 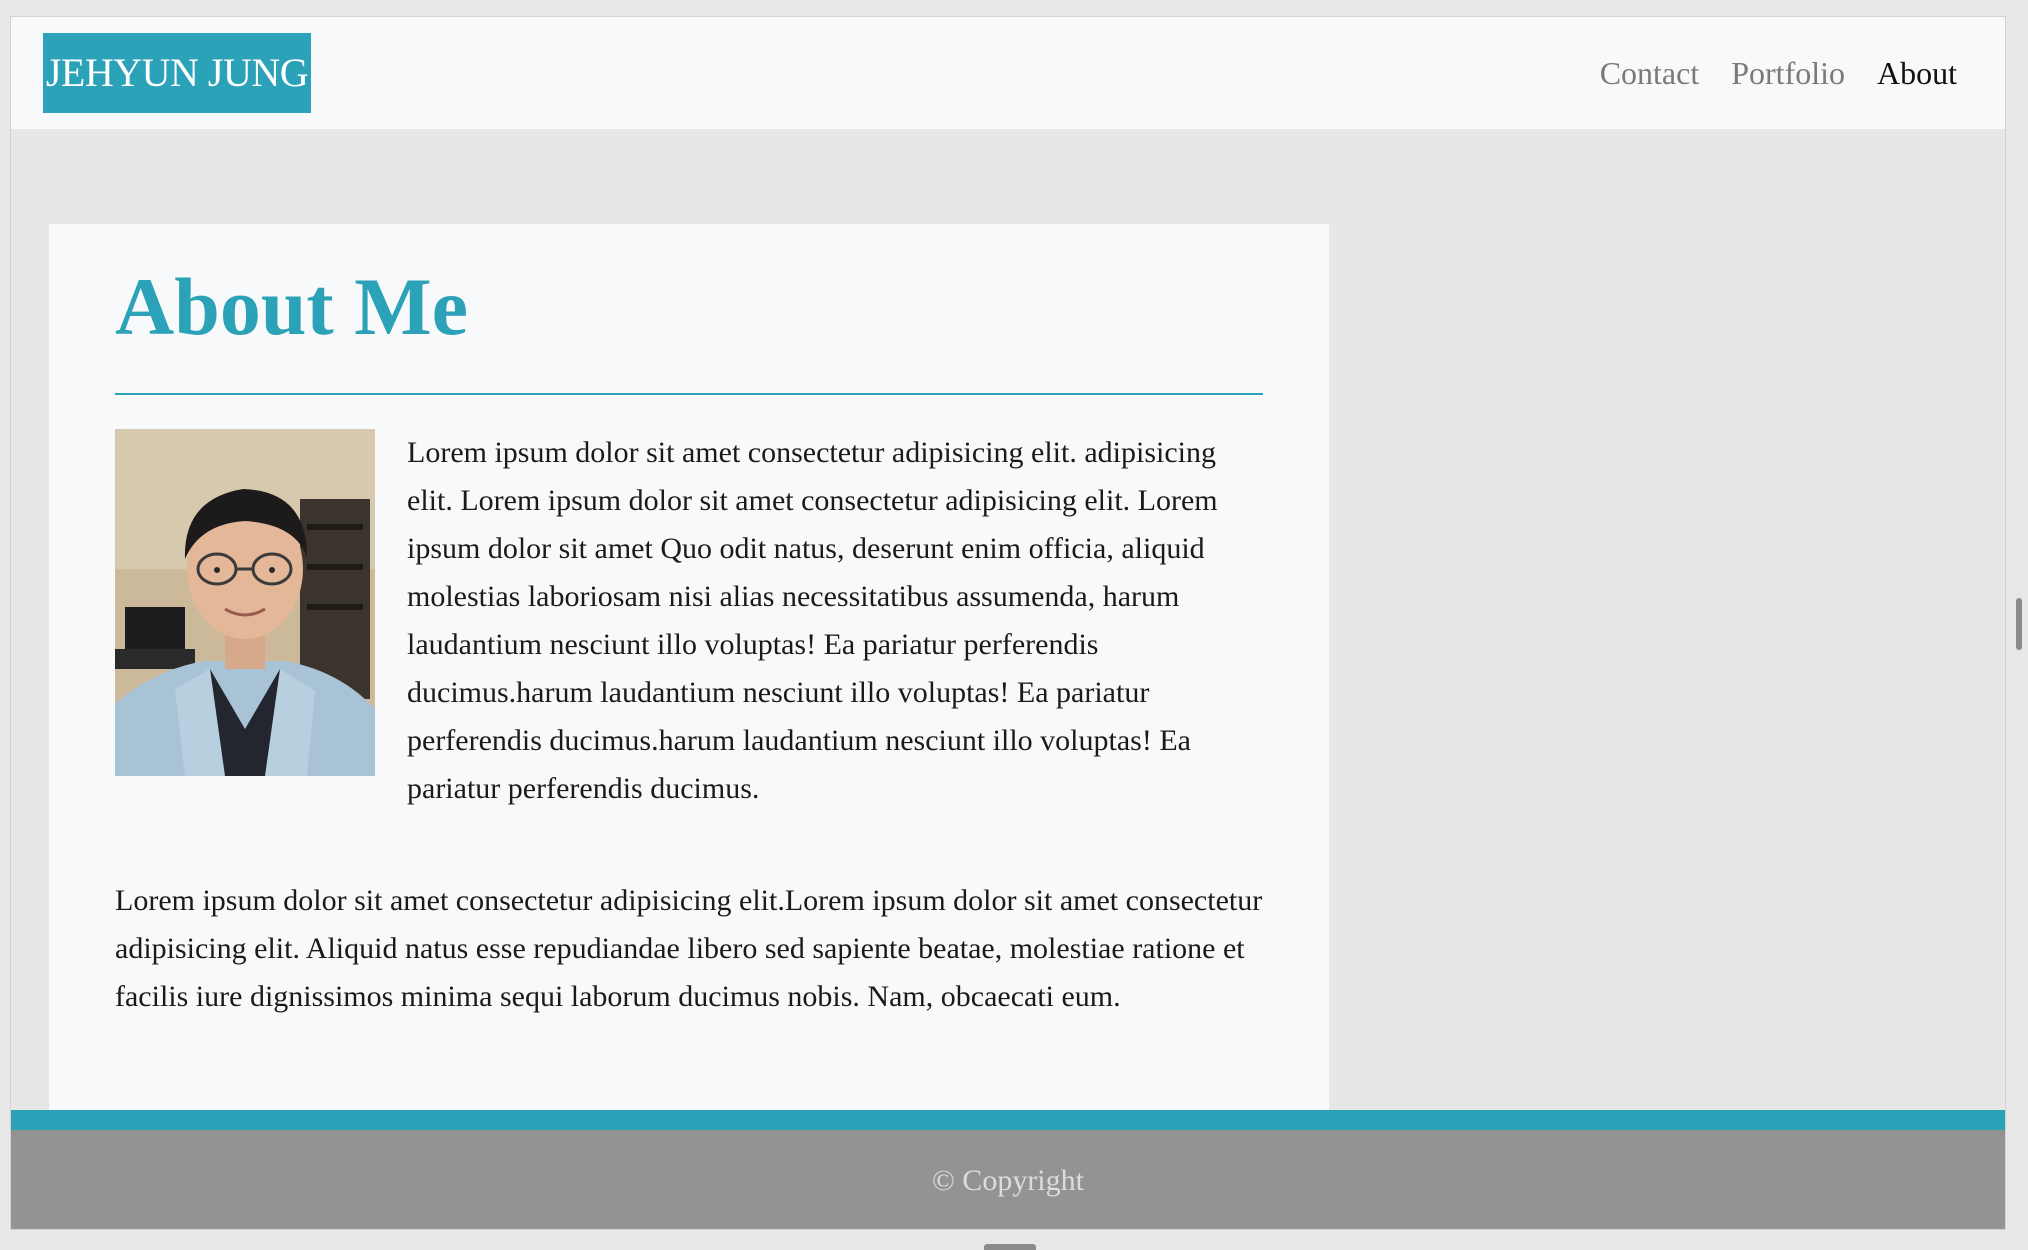 What do you see at coordinates (177, 73) in the screenshot?
I see `brand-logo: JEHYUN JUNG` at bounding box center [177, 73].